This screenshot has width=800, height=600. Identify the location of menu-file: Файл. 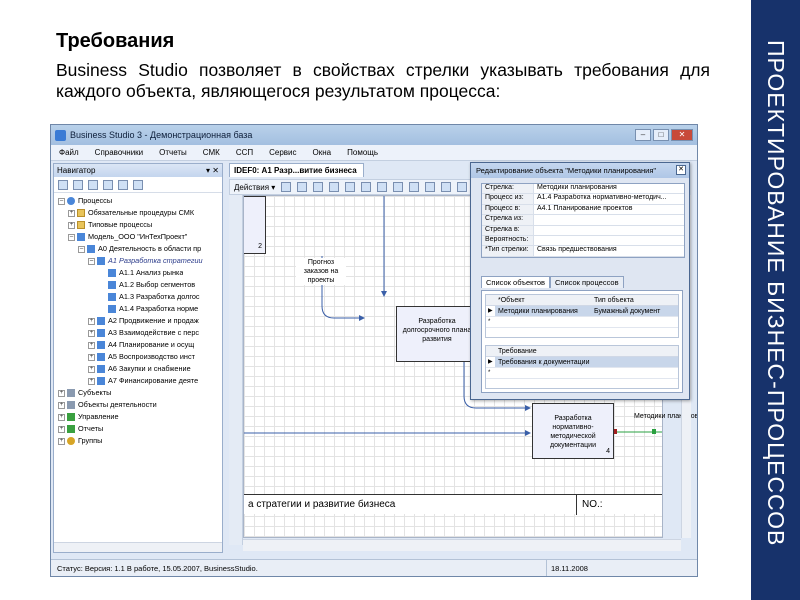
(69, 152).